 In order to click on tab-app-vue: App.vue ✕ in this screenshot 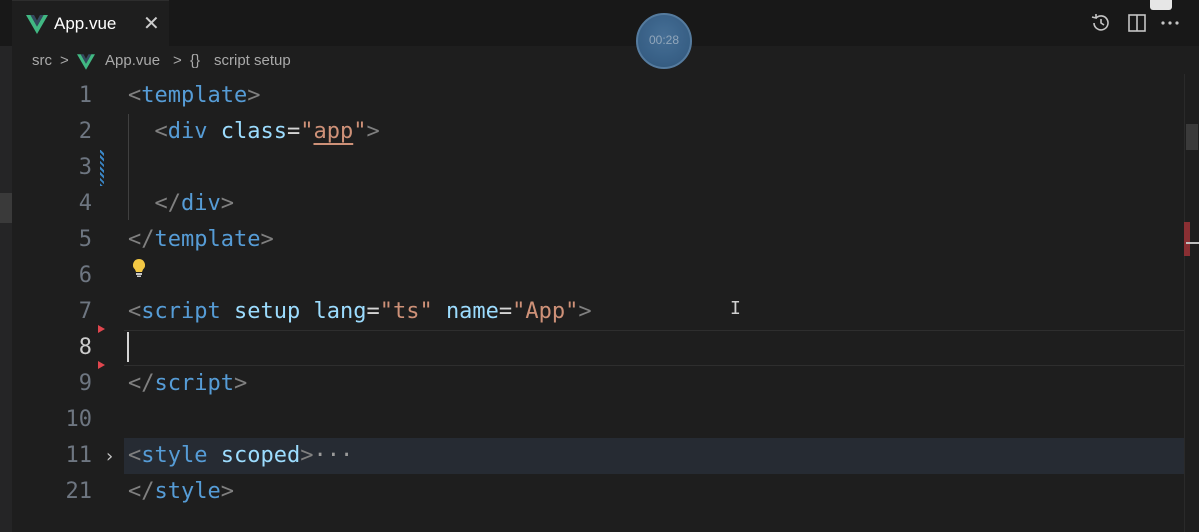, I will do `click(90, 23)`.